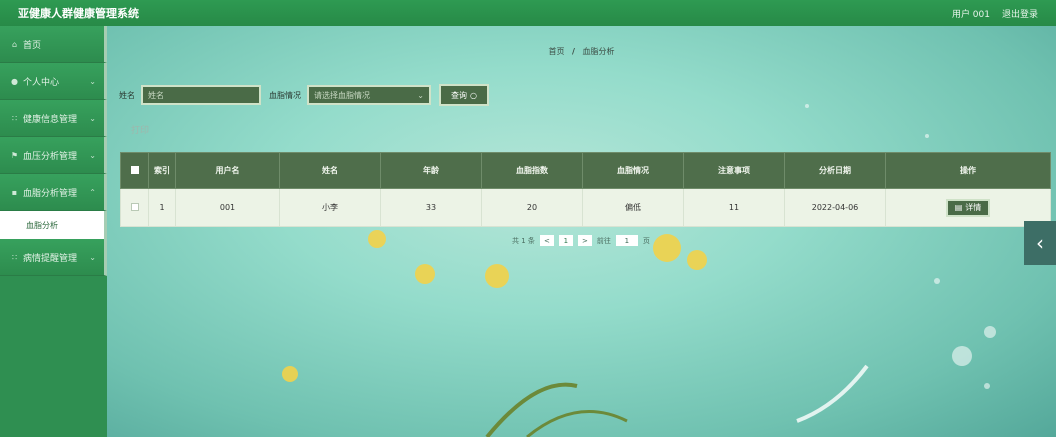 This screenshot has width=1056, height=437. Describe the element at coordinates (603, 240) in the screenshot. I see `goto-label: 前往` at that location.